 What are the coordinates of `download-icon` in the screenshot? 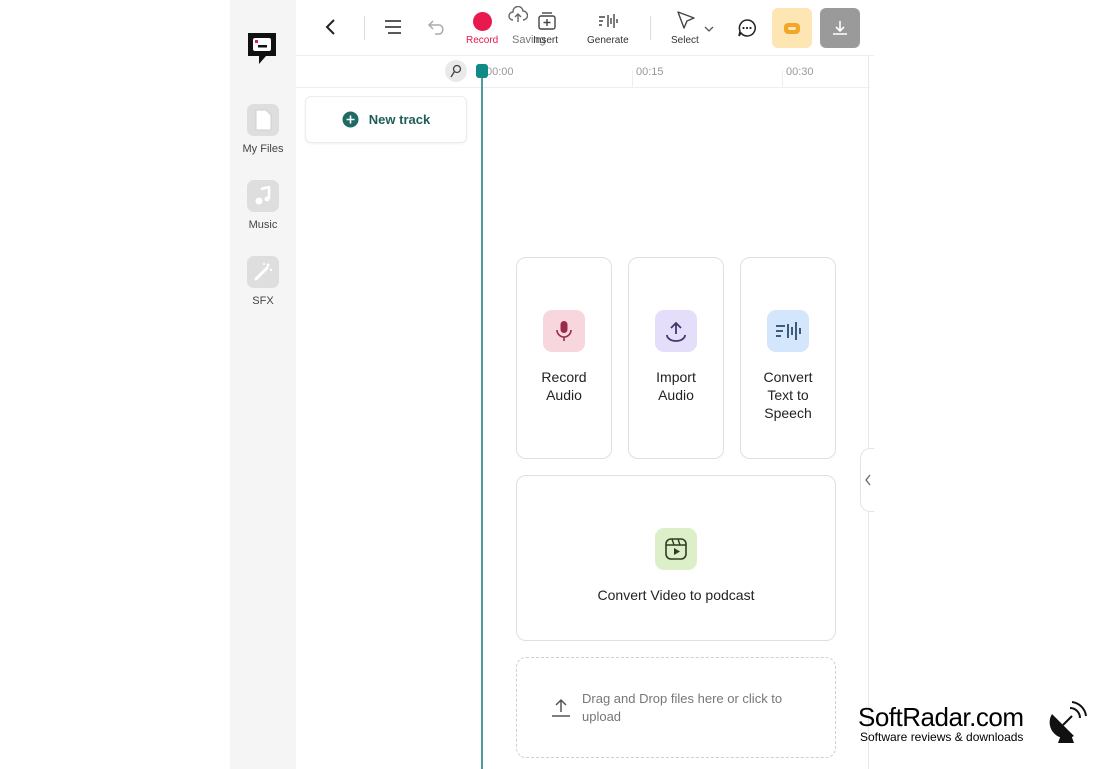 It's located at (840, 28).